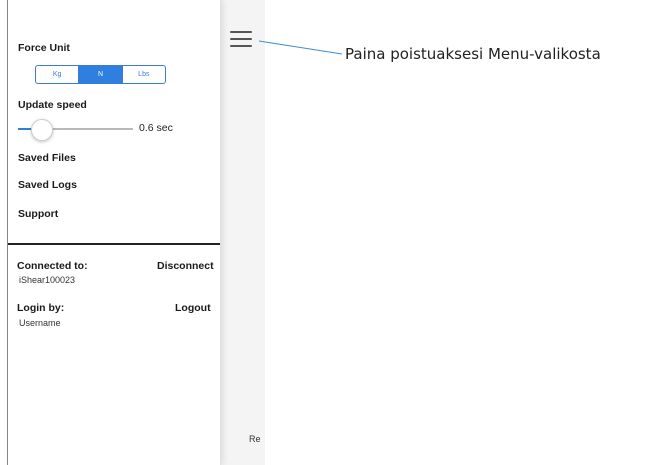  I want to click on username-text: Username, so click(40, 323).